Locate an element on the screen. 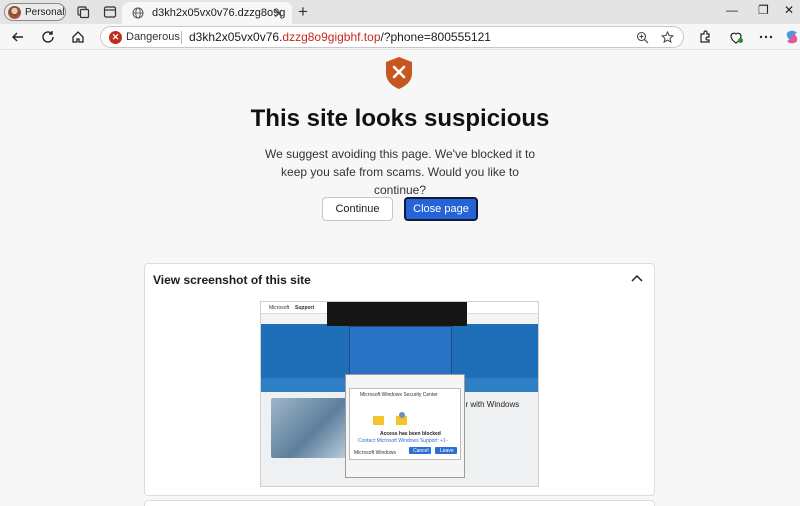  profile-label: Personal is located at coordinates (45, 12).